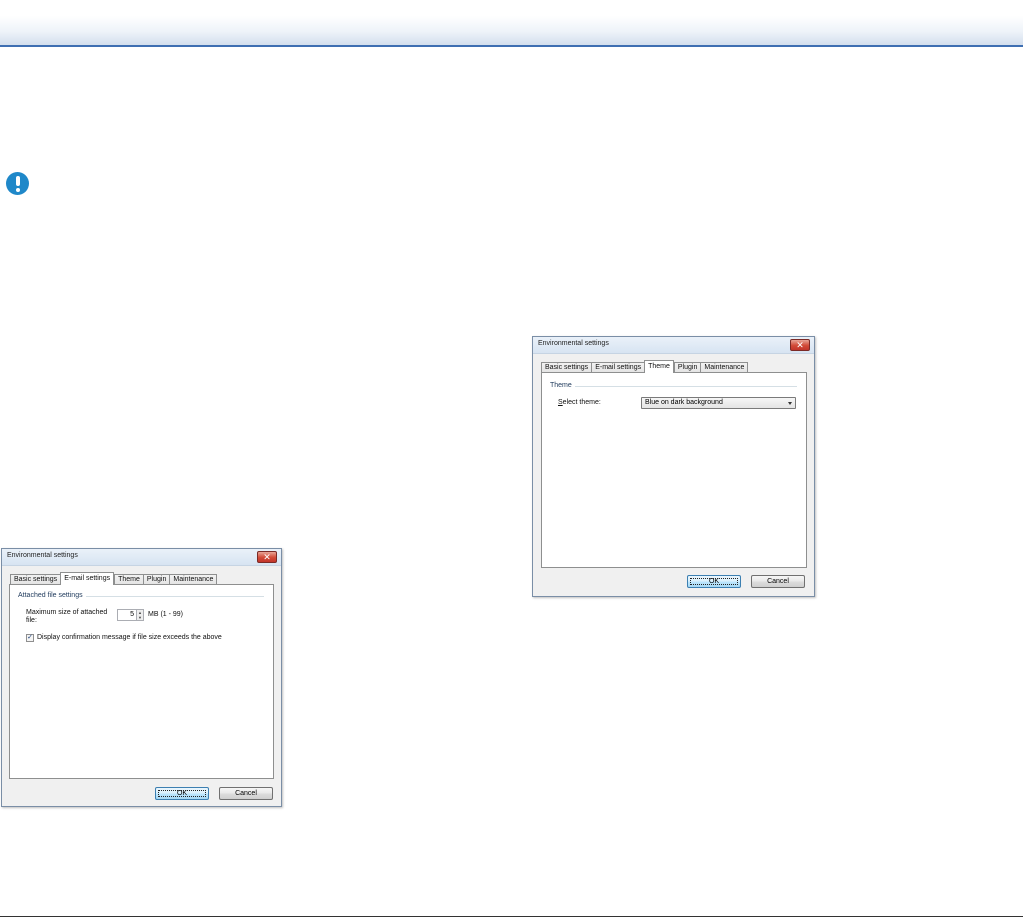  What do you see at coordinates (87, 578) in the screenshot?
I see `tab-email-settings: E-mail settings` at bounding box center [87, 578].